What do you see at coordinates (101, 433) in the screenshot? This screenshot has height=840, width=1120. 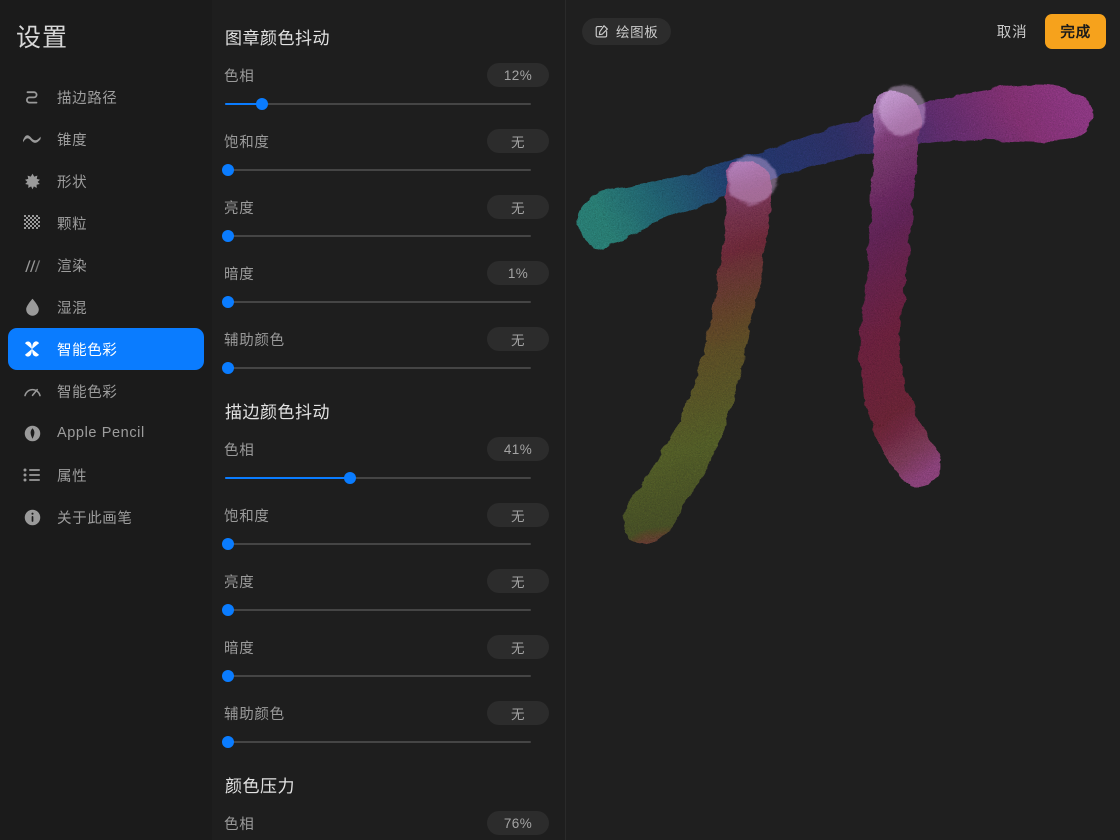 I see `sidebar-item-label: Apple Pencil` at bounding box center [101, 433].